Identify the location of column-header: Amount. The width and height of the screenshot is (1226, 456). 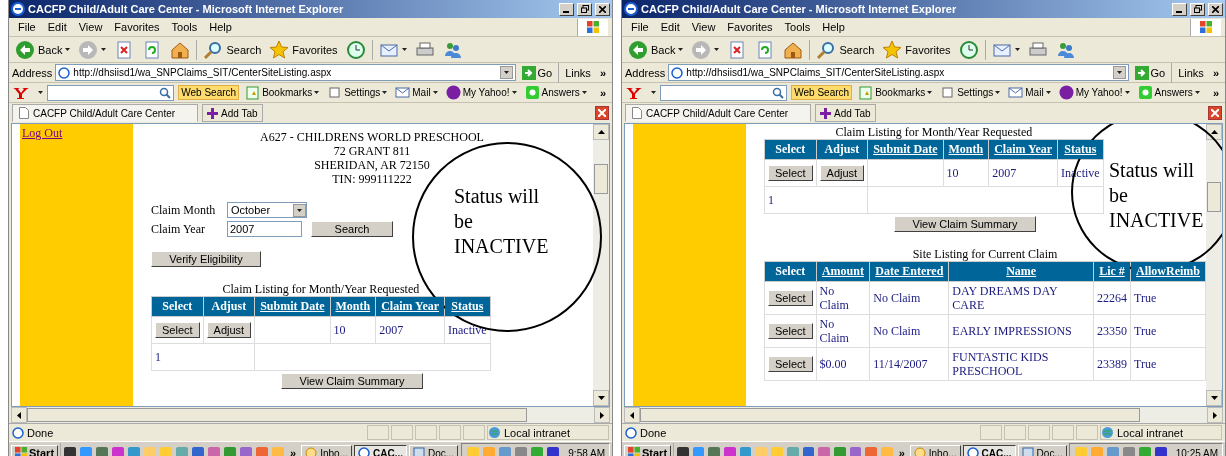
(843, 271).